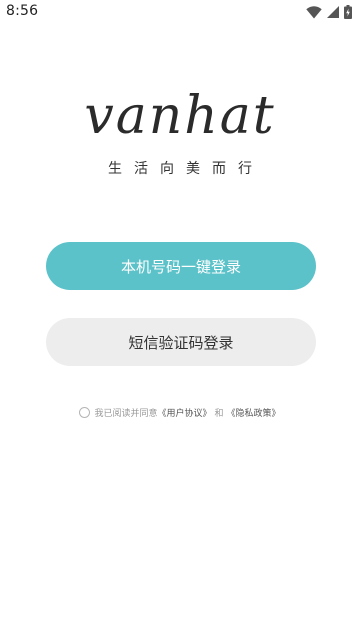  I want to click on agreement-conjunction: 和, so click(219, 414).